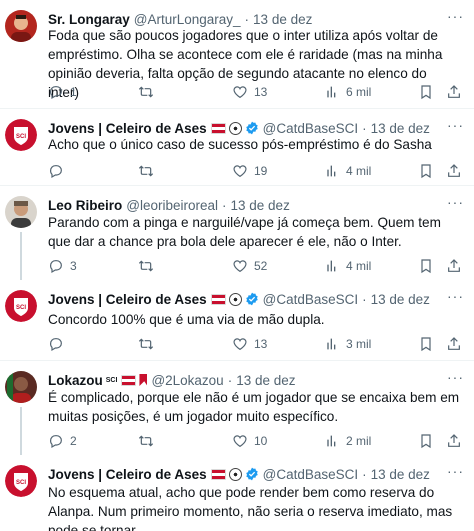 The image size is (474, 531). What do you see at coordinates (235, 299) in the screenshot?
I see `soccer-ball-icon` at bounding box center [235, 299].